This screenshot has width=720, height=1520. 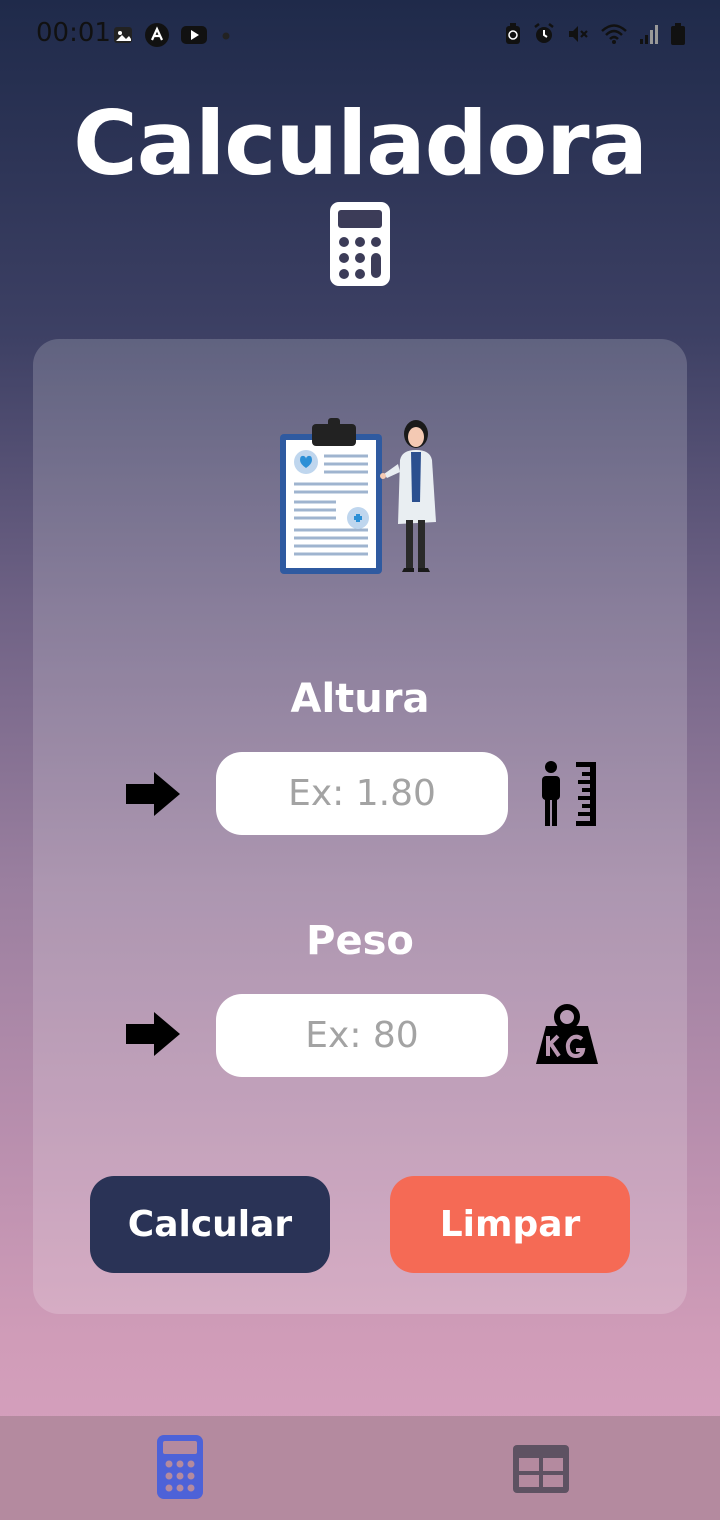 What do you see at coordinates (544, 33) in the screenshot?
I see `alarm-icon` at bounding box center [544, 33].